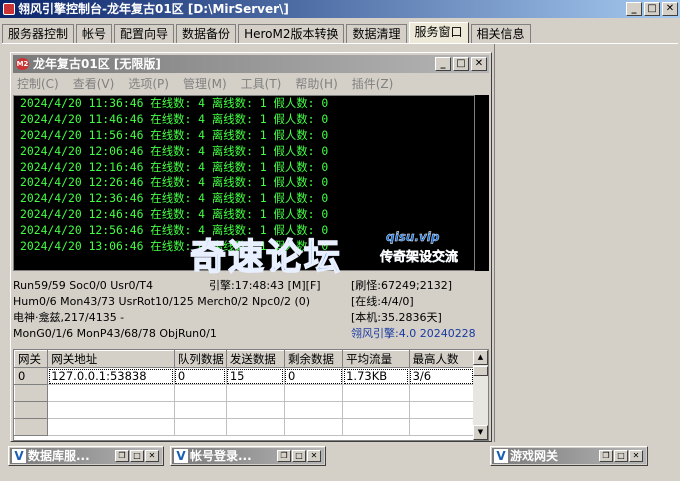 This screenshot has height=481, width=680. What do you see at coordinates (144, 34) in the screenshot?
I see `tab-config-wizard: 配置向导` at bounding box center [144, 34].